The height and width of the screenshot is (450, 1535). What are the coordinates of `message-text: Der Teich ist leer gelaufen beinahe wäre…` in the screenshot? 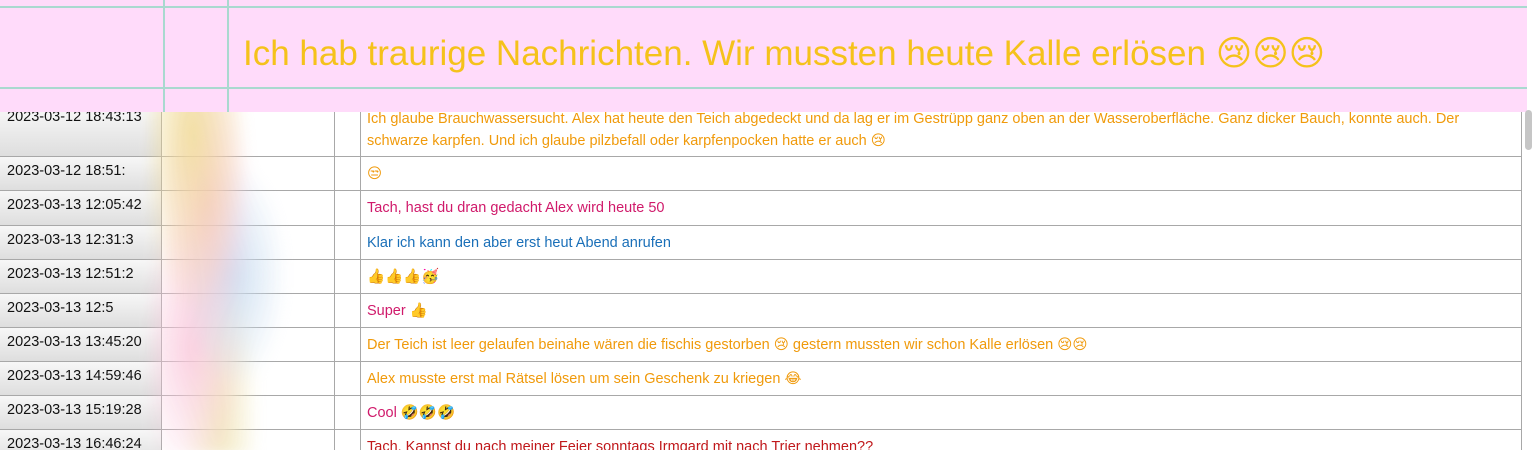 It's located at (941, 344).